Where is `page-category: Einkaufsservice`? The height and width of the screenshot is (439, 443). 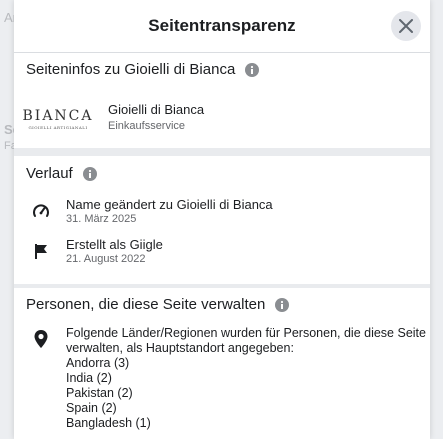
page-category: Einkaufsservice is located at coordinates (147, 126).